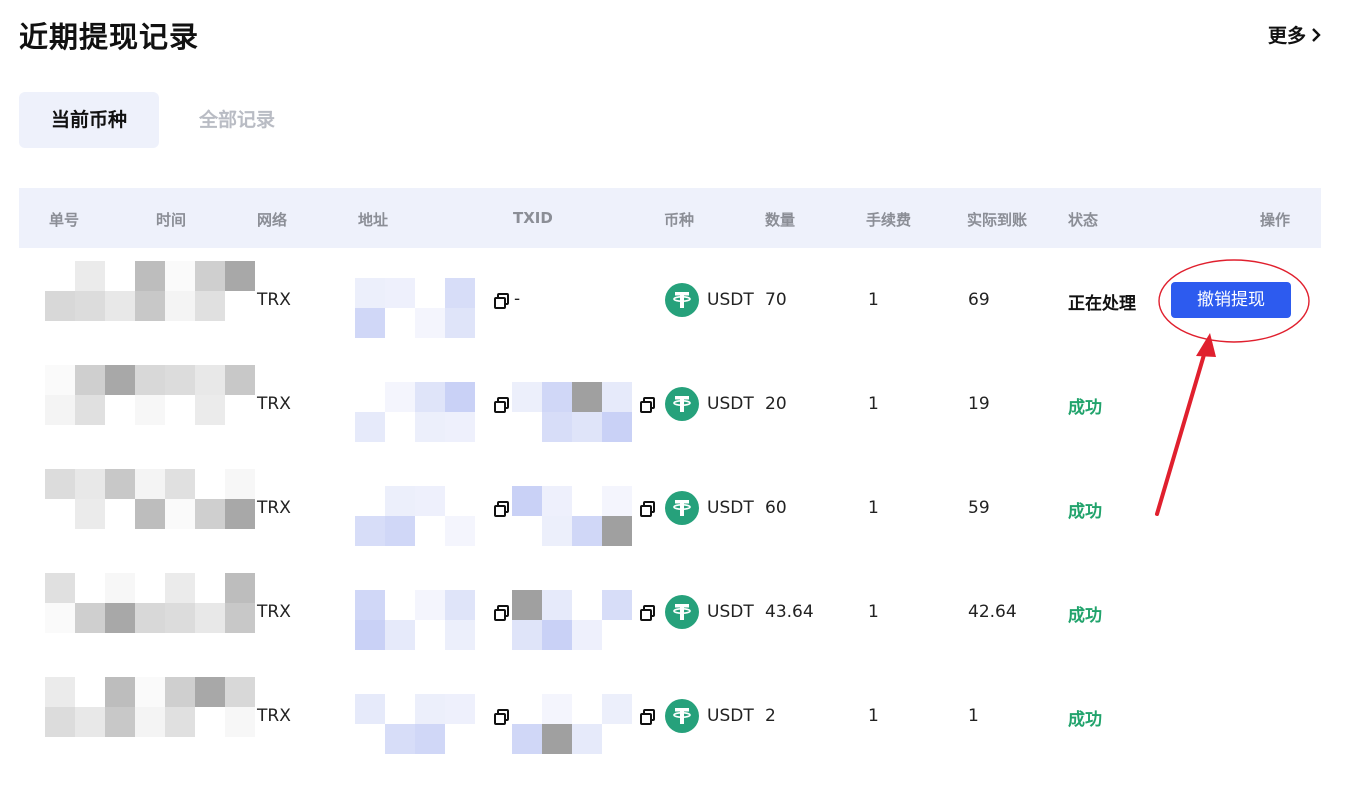 The image size is (1358, 811). I want to click on more-link: 更多, so click(1295, 34).